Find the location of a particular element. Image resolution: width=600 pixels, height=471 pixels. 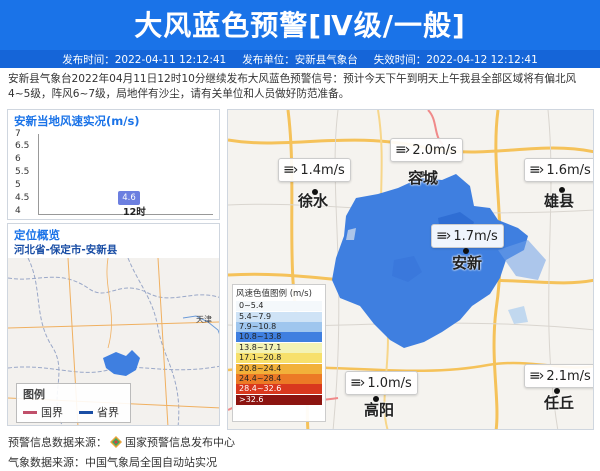

overview-map: 天津 图例 国界 省界 is located at coordinates (113, 341).